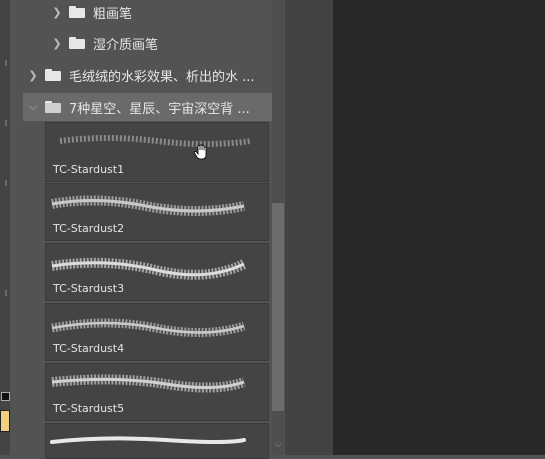 The width and height of the screenshot is (545, 459). Describe the element at coordinates (5, 396) in the screenshot. I see `color-swatch-background` at that location.